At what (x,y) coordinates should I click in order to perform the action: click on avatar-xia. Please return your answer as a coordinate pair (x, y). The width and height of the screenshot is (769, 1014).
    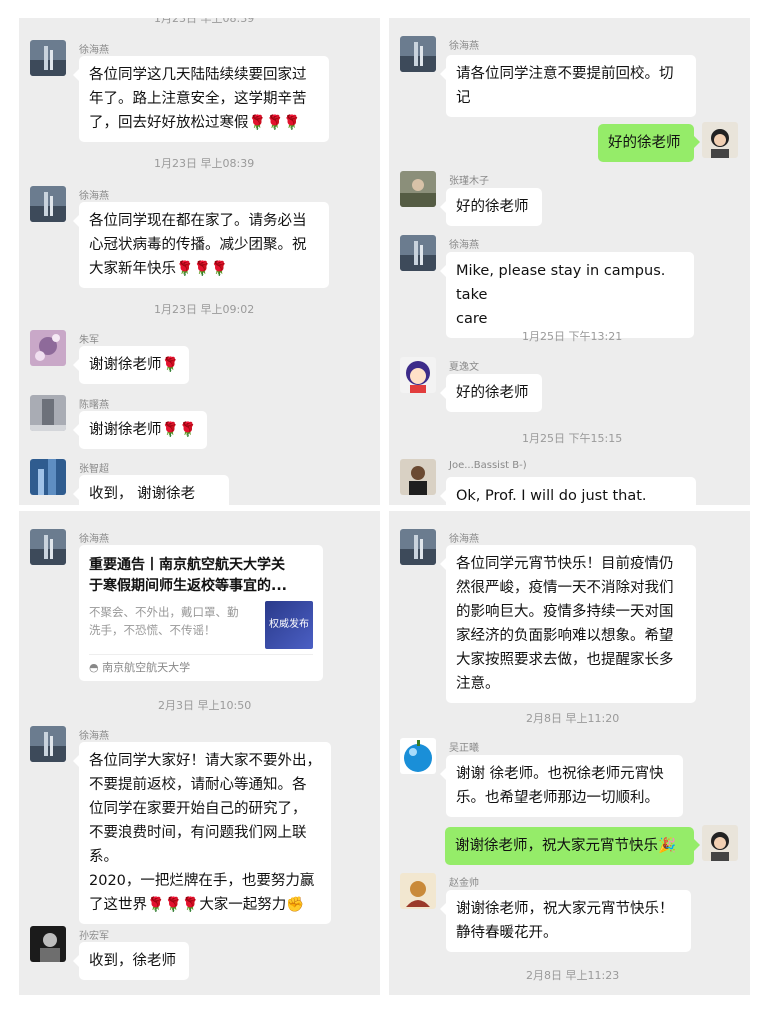
    Looking at the image, I should click on (418, 375).